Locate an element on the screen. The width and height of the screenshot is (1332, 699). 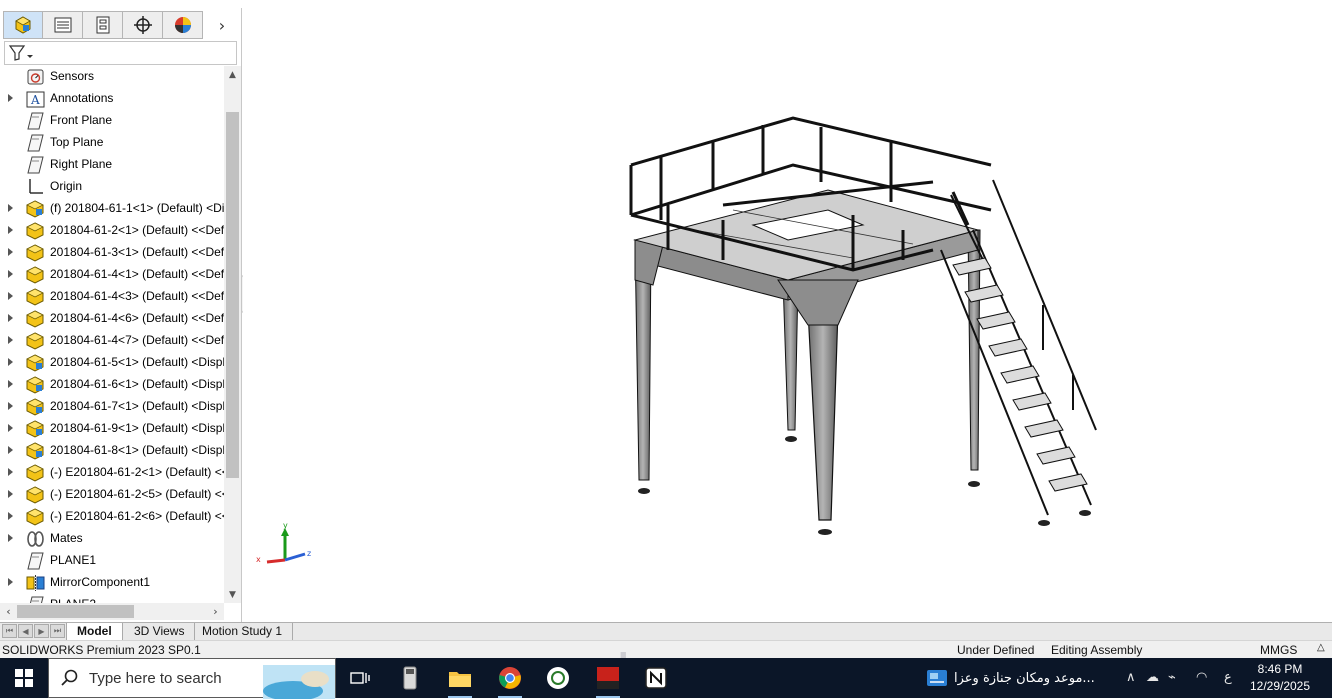
scroll-thumb-horizontal is located at coordinates (75, 611).